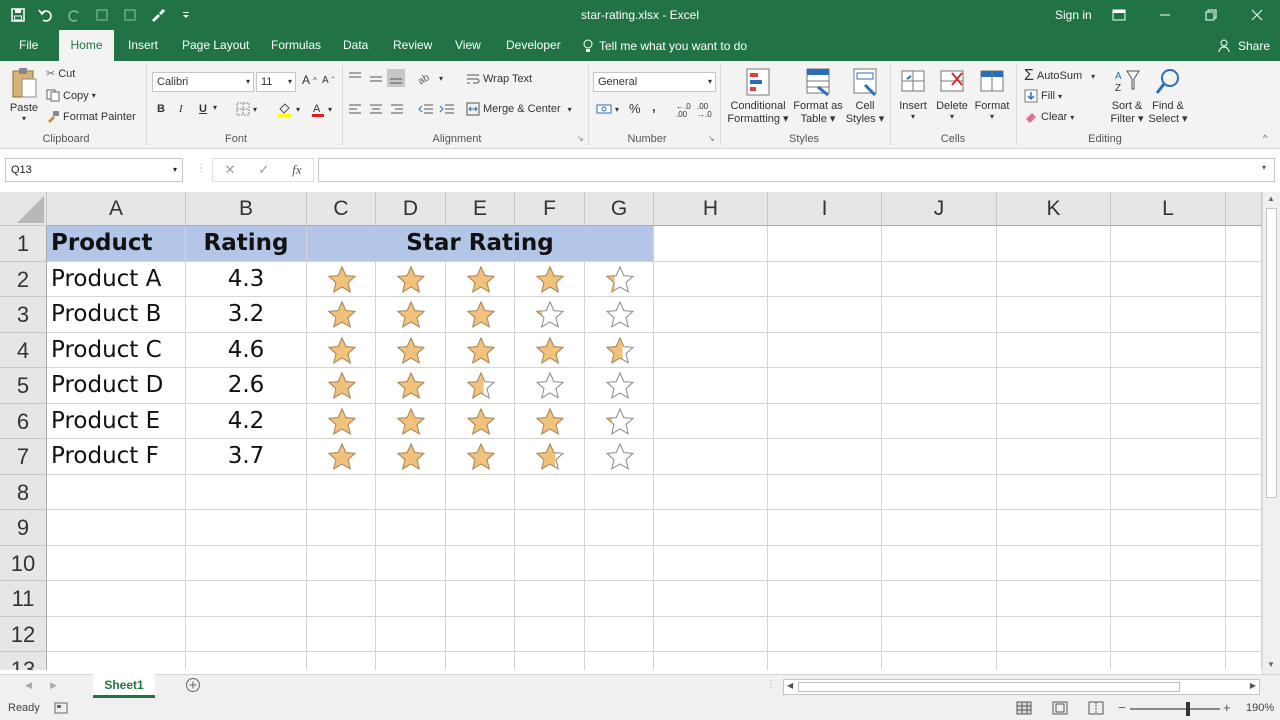 This screenshot has width=1280, height=720. I want to click on tab-formulas: Formulas, so click(296, 45).